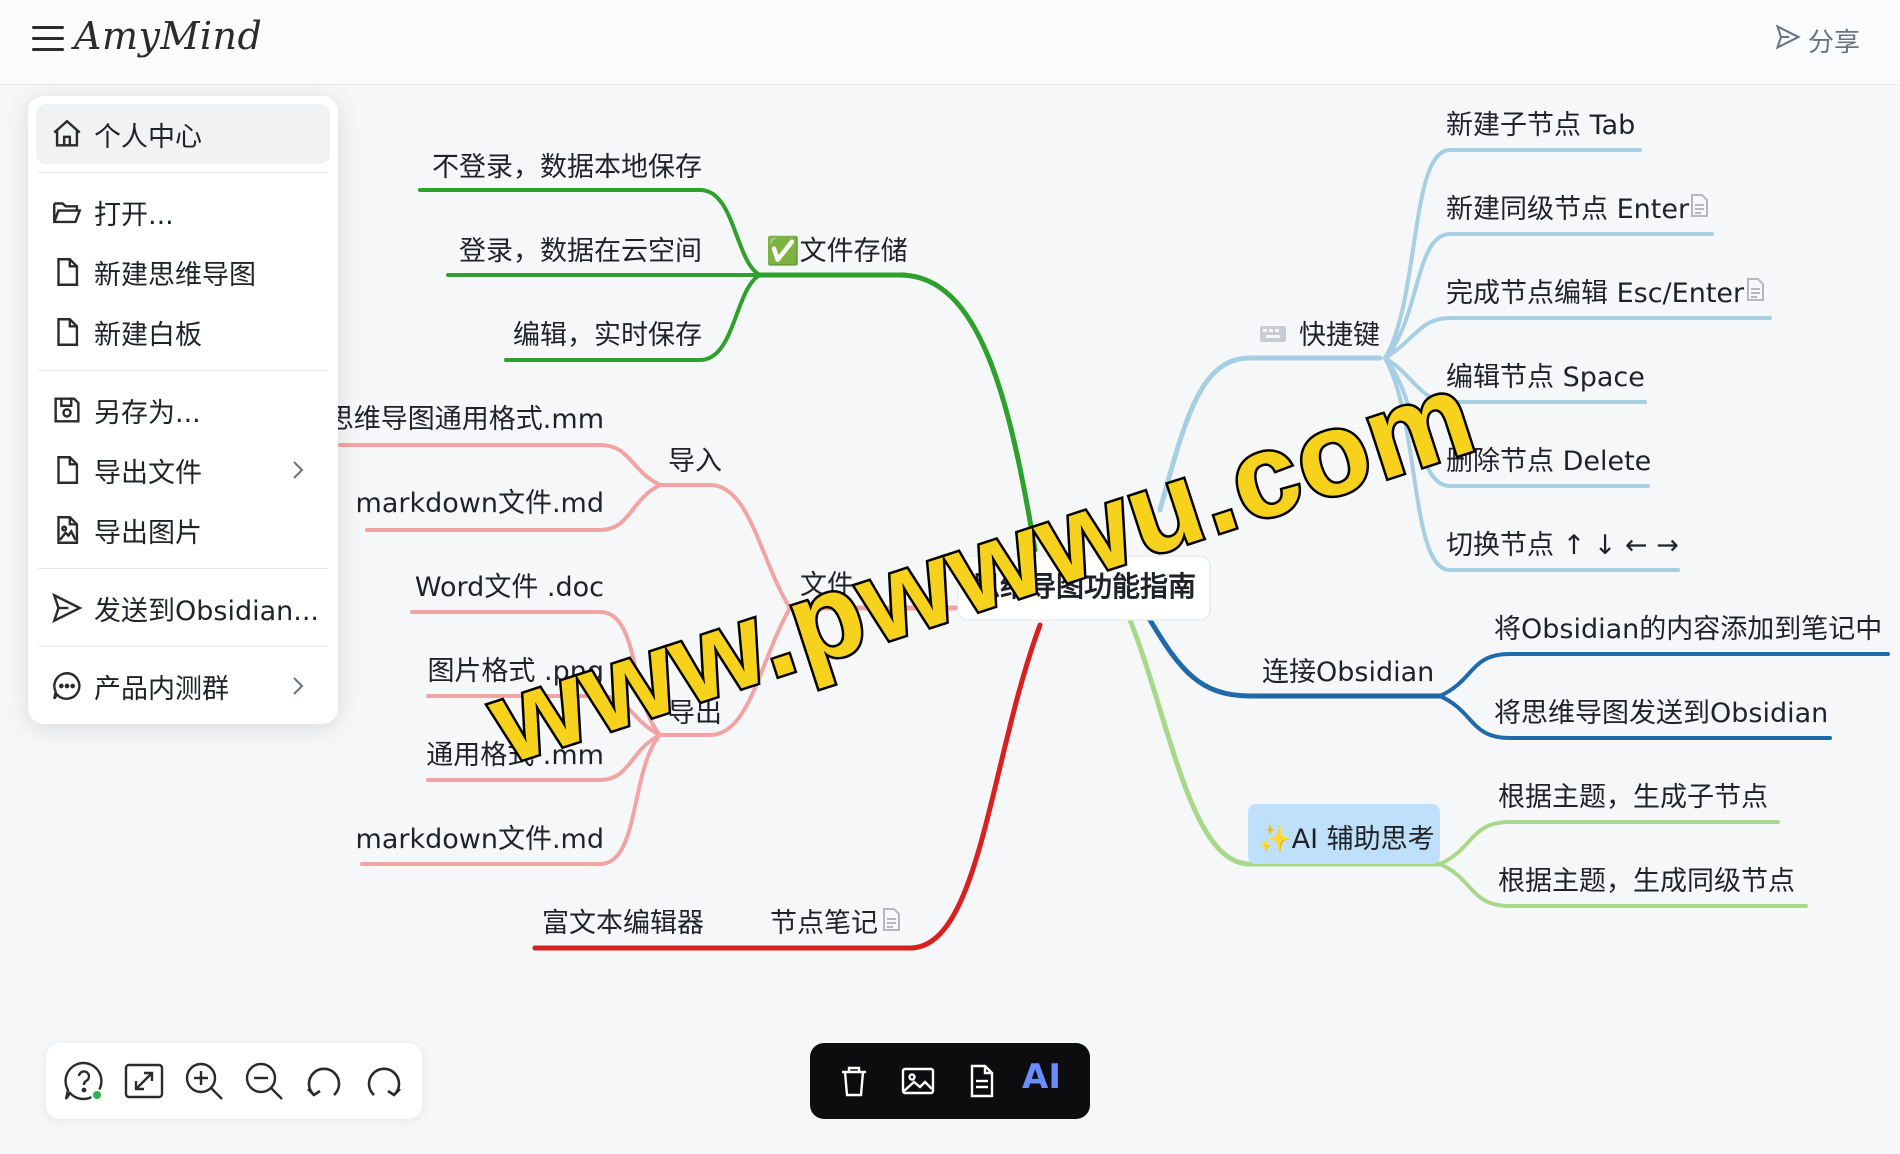 The image size is (1900, 1154). I want to click on image-icon, so click(918, 1081).